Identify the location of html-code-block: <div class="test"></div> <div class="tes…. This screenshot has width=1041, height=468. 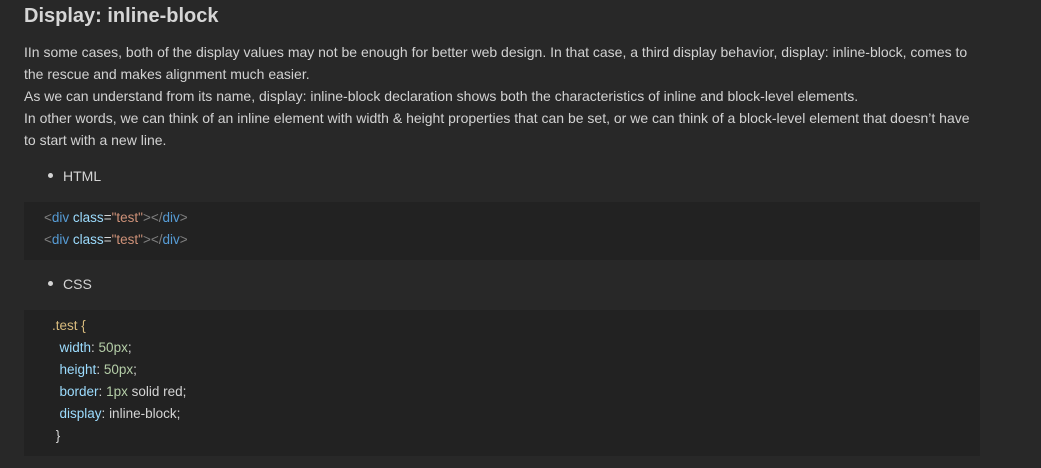
(502, 231).